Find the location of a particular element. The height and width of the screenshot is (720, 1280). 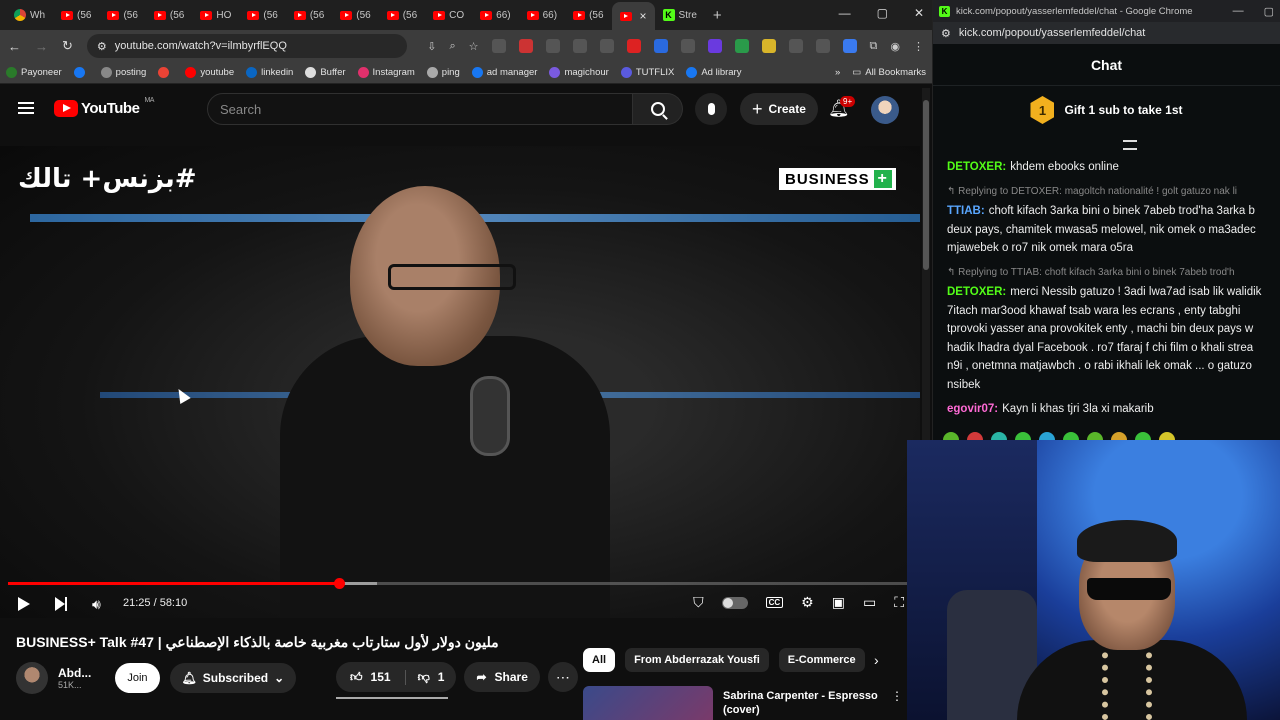

dislike-button: 👎︎ 1 is located at coordinates (431, 677).